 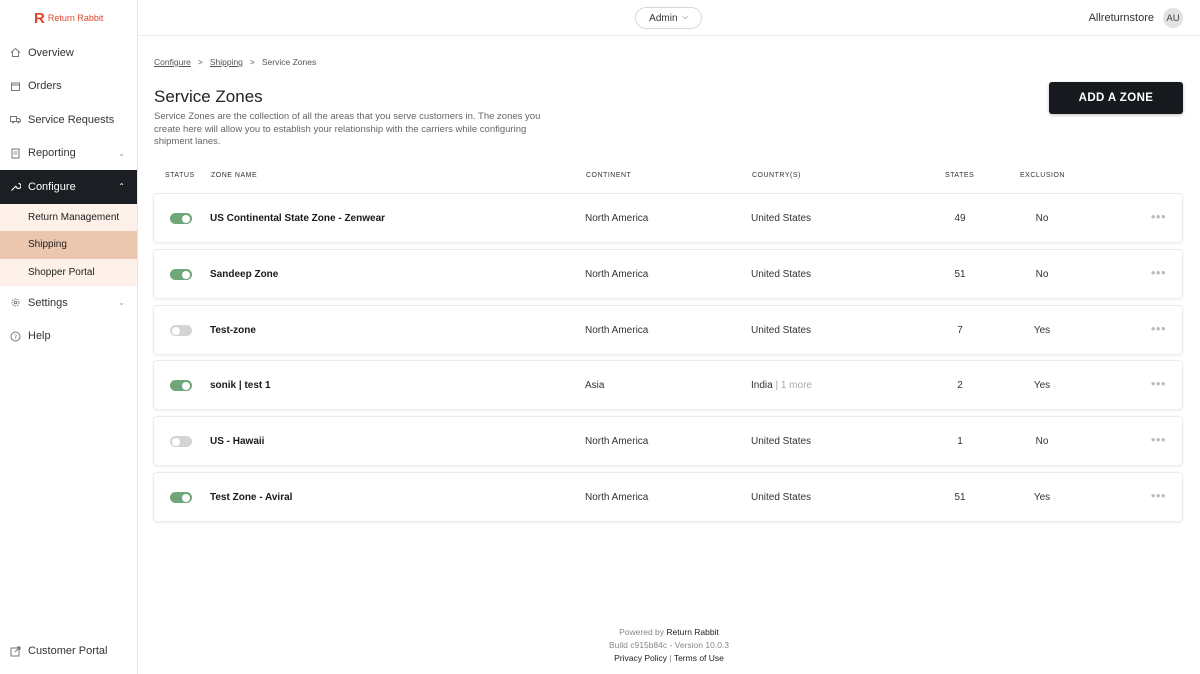 What do you see at coordinates (793, 385) in the screenshot?
I see `country-more: | 1 more` at bounding box center [793, 385].